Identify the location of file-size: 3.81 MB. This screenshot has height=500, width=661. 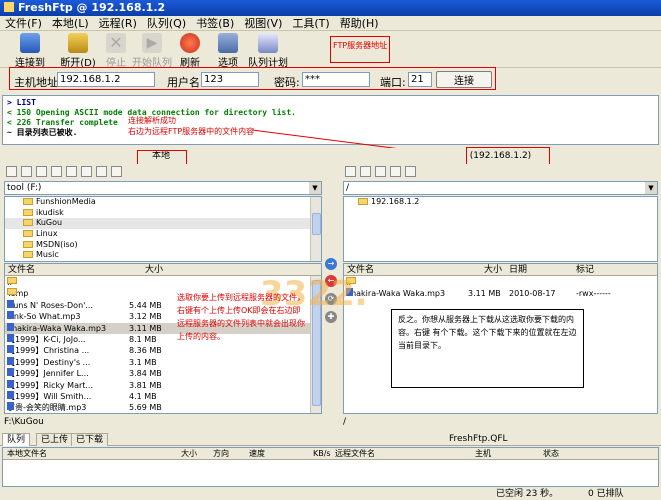
(145, 385).